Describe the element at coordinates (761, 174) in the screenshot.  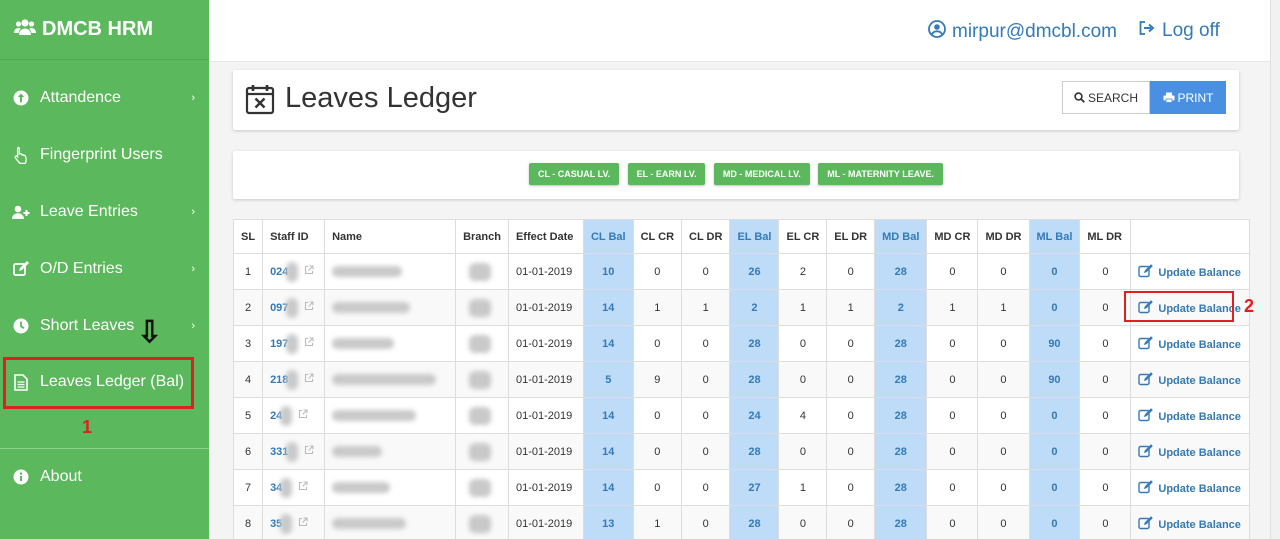
I see `legend-medical-leave: MD - MEDICAL LV.` at that location.